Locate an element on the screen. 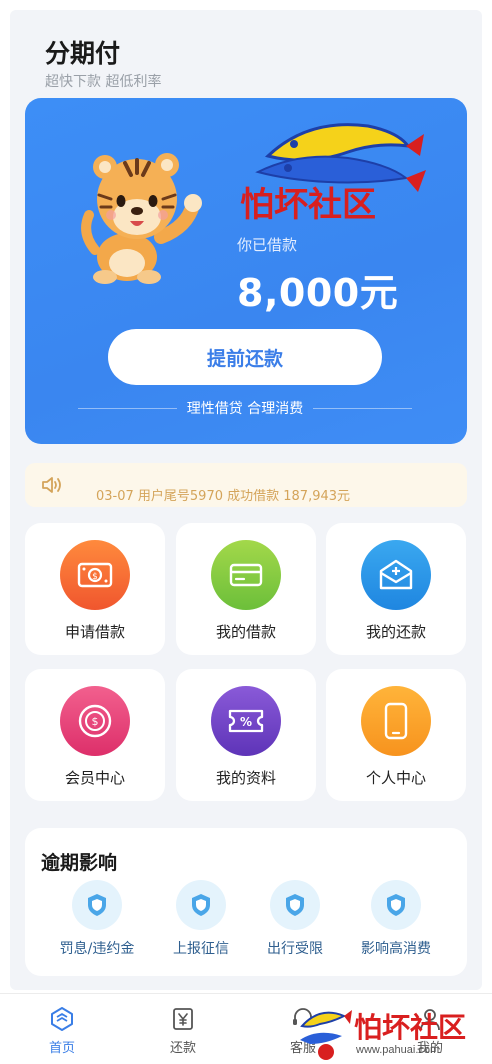  overdue-impact-card: 逾期影响 罚息/违约金 上报征信 出行受限 影响高消费 is located at coordinates (246, 902).